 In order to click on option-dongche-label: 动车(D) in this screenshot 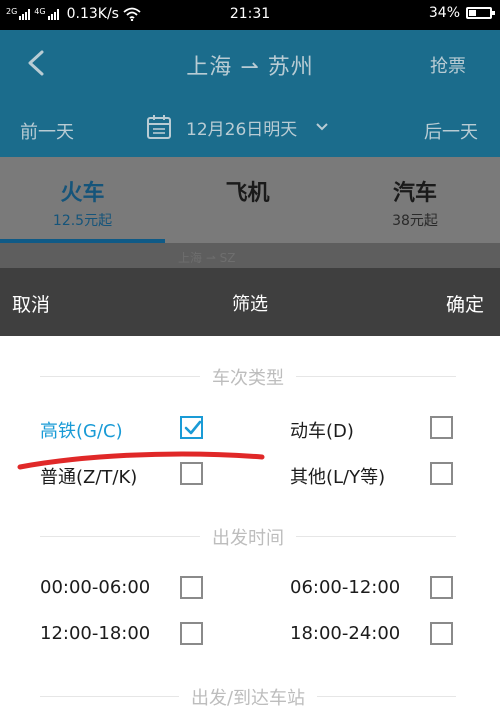, I will do `click(322, 430)`.